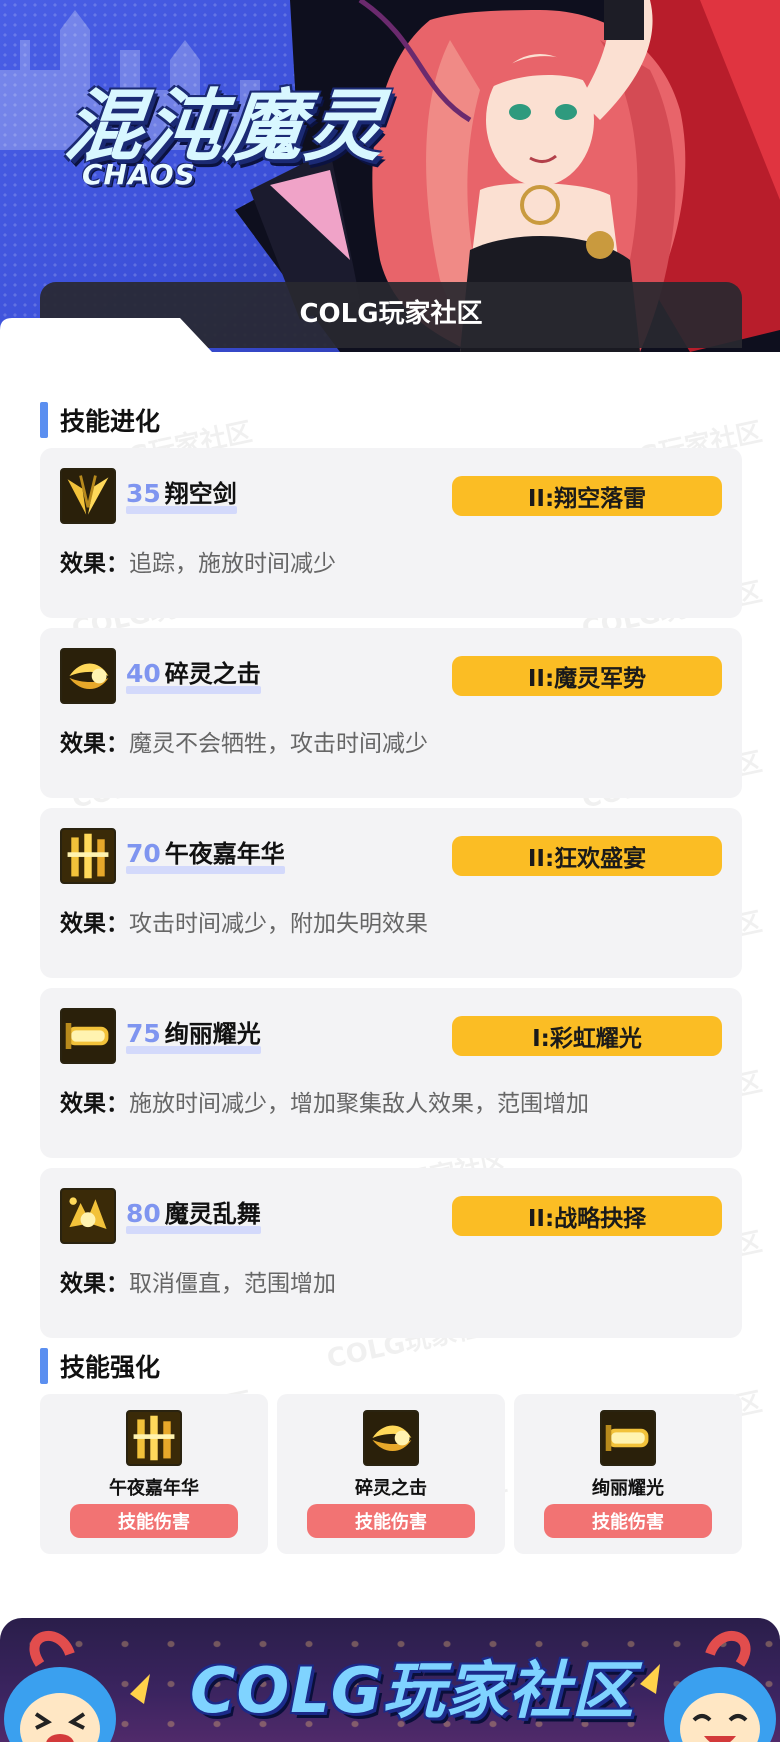 The height and width of the screenshot is (1742, 780). What do you see at coordinates (224, 854) in the screenshot?
I see `skill-name: 午夜嘉年华` at bounding box center [224, 854].